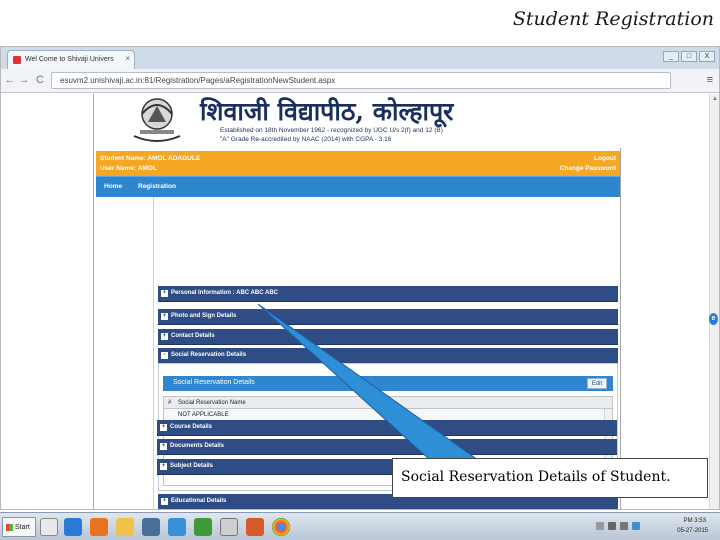 This screenshot has width=720, height=540. What do you see at coordinates (199, 501) in the screenshot?
I see `section-label: Educational Details` at bounding box center [199, 501].